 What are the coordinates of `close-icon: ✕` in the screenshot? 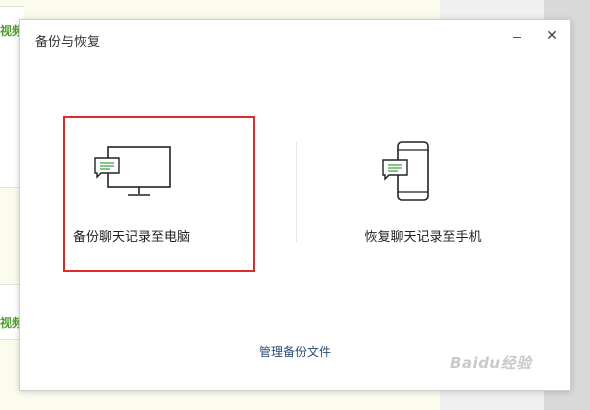 It's located at (552, 36).